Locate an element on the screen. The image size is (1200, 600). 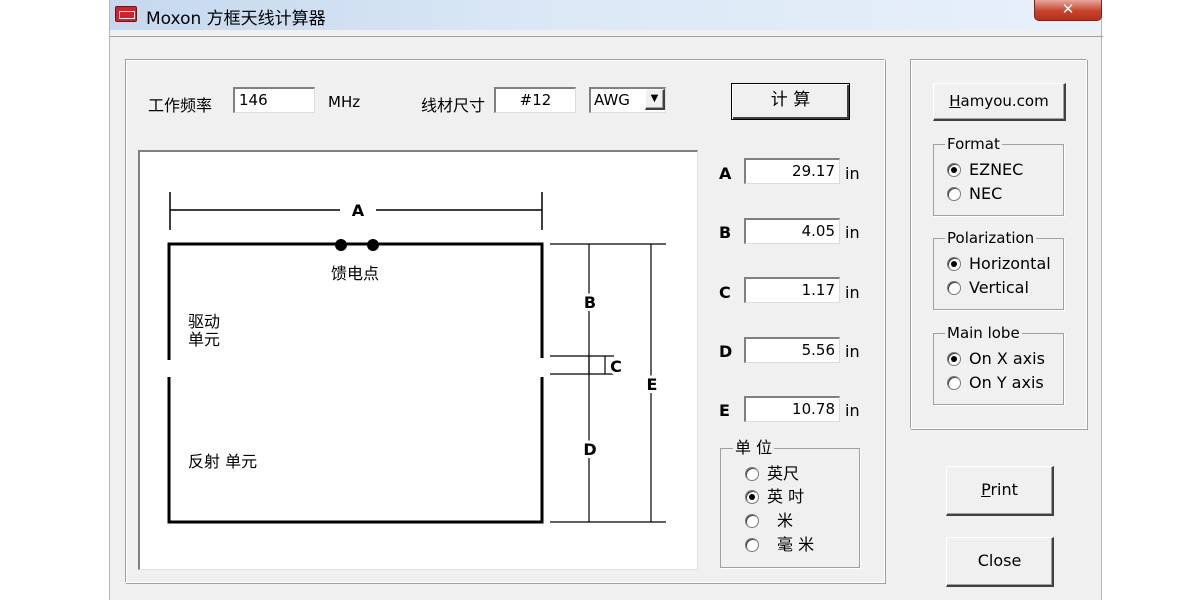
wire-label: 线材尺寸 is located at coordinates (453, 105).